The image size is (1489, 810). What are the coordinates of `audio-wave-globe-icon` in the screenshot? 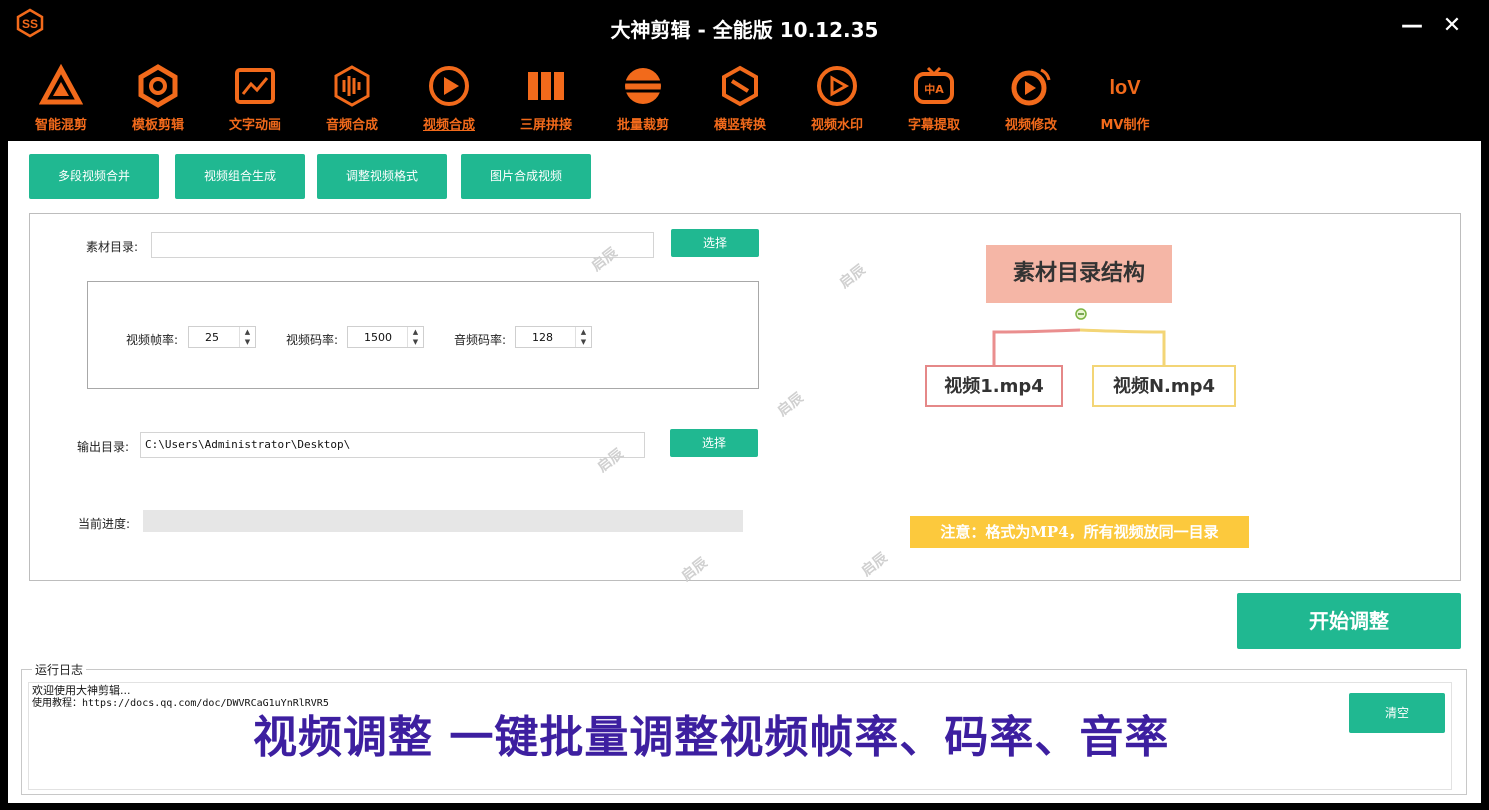 It's located at (352, 86).